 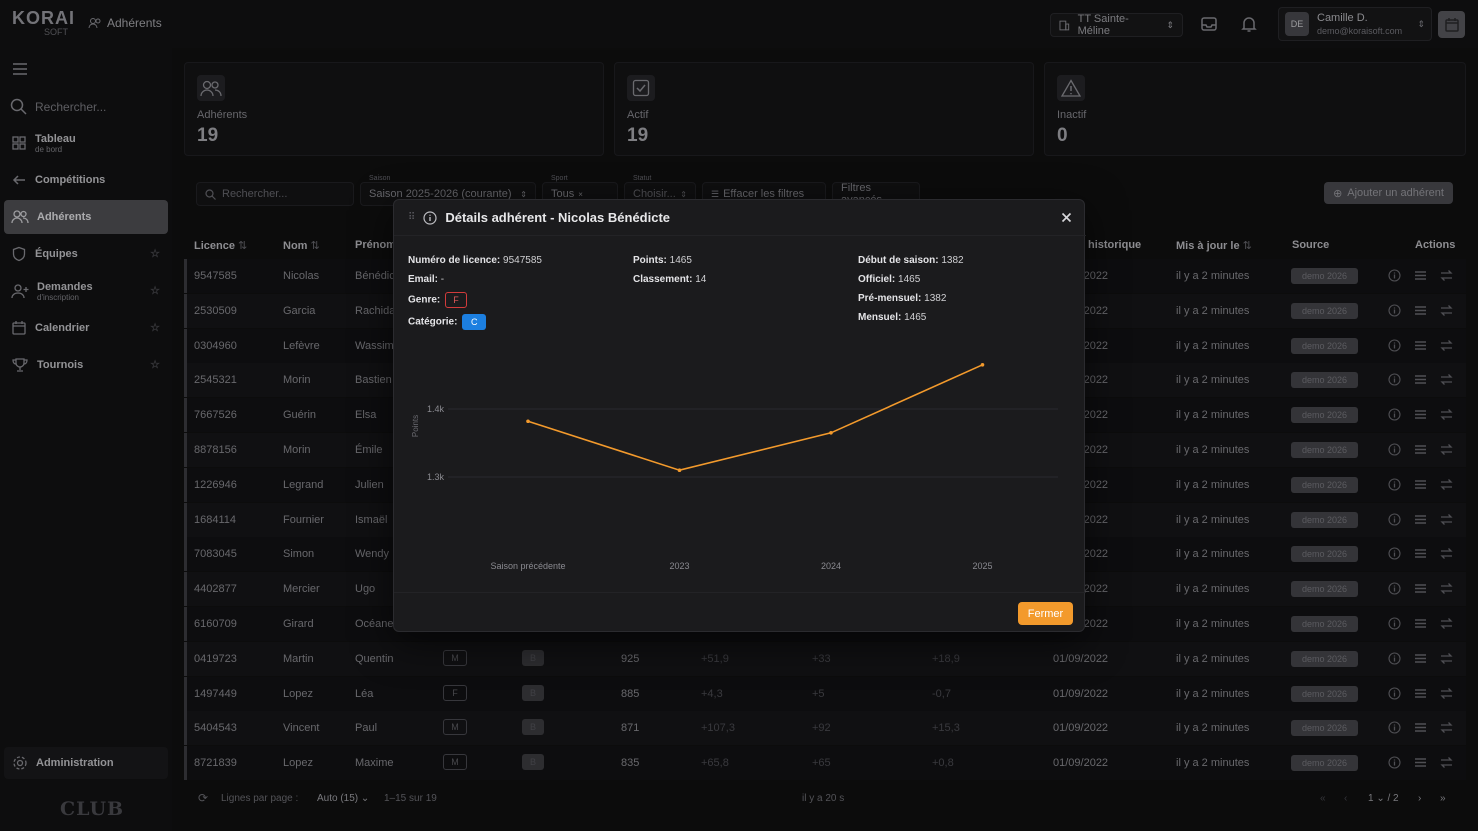 I want to click on info-mensuel: Mensuel: 1465, so click(x=892, y=317).